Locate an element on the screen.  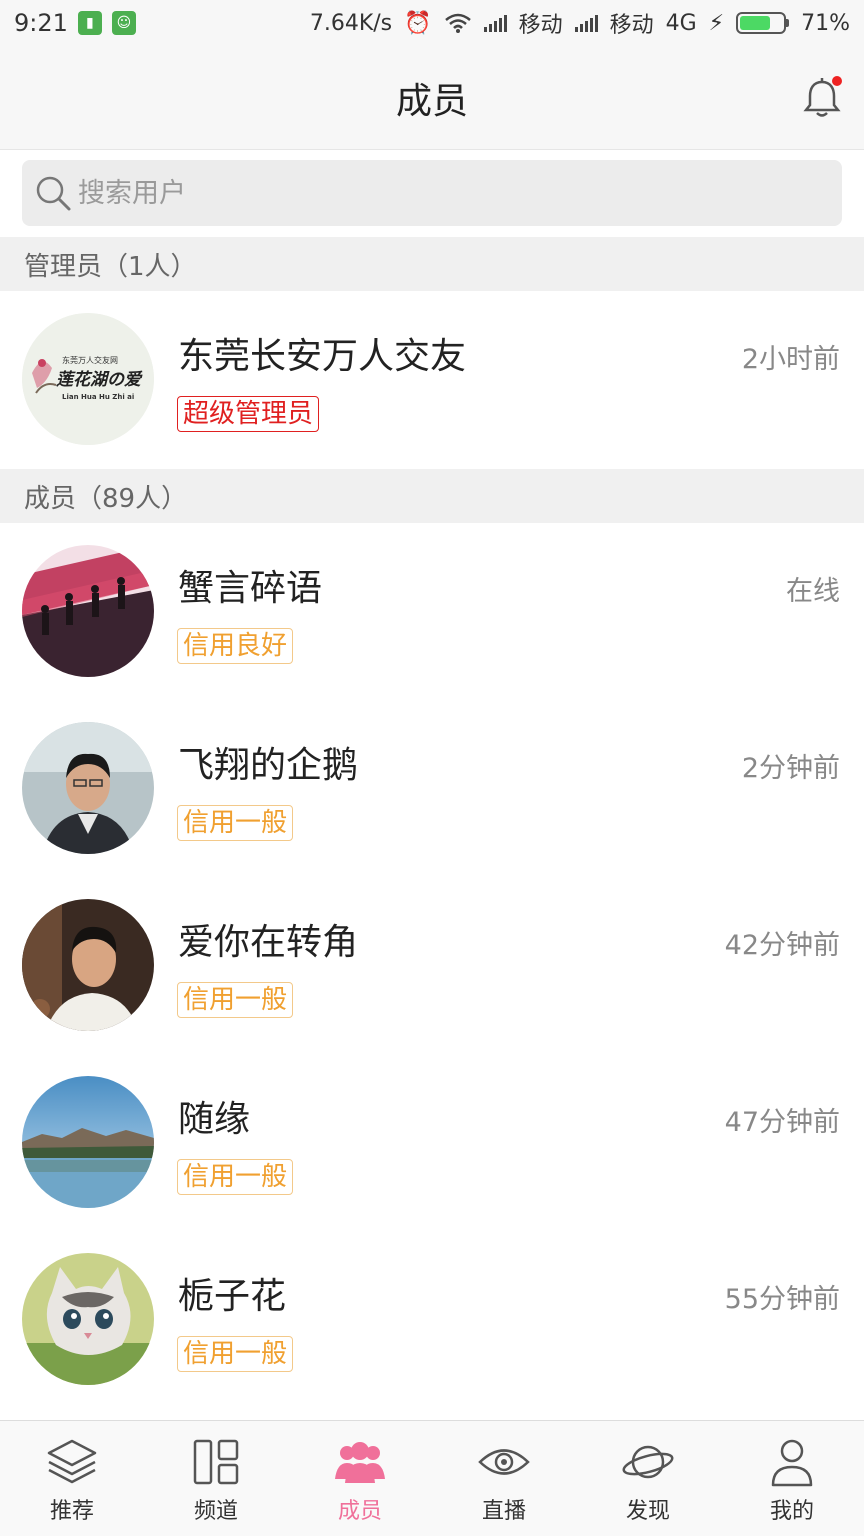
tab-discover: 发现 is located at coordinates (648, 1478).